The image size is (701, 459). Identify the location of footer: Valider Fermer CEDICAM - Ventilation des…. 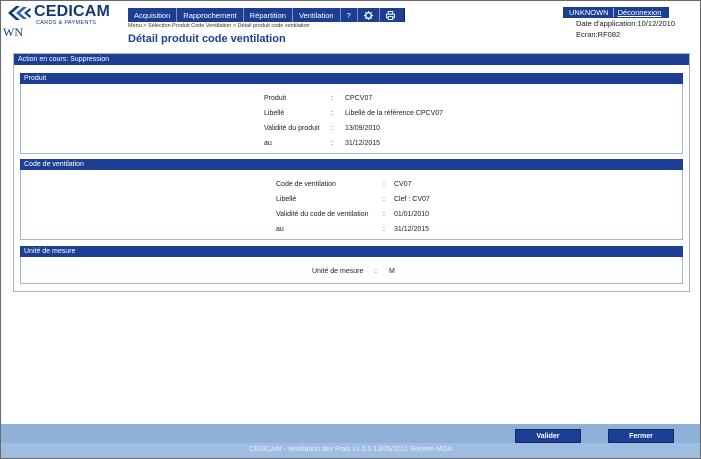
(350, 441).